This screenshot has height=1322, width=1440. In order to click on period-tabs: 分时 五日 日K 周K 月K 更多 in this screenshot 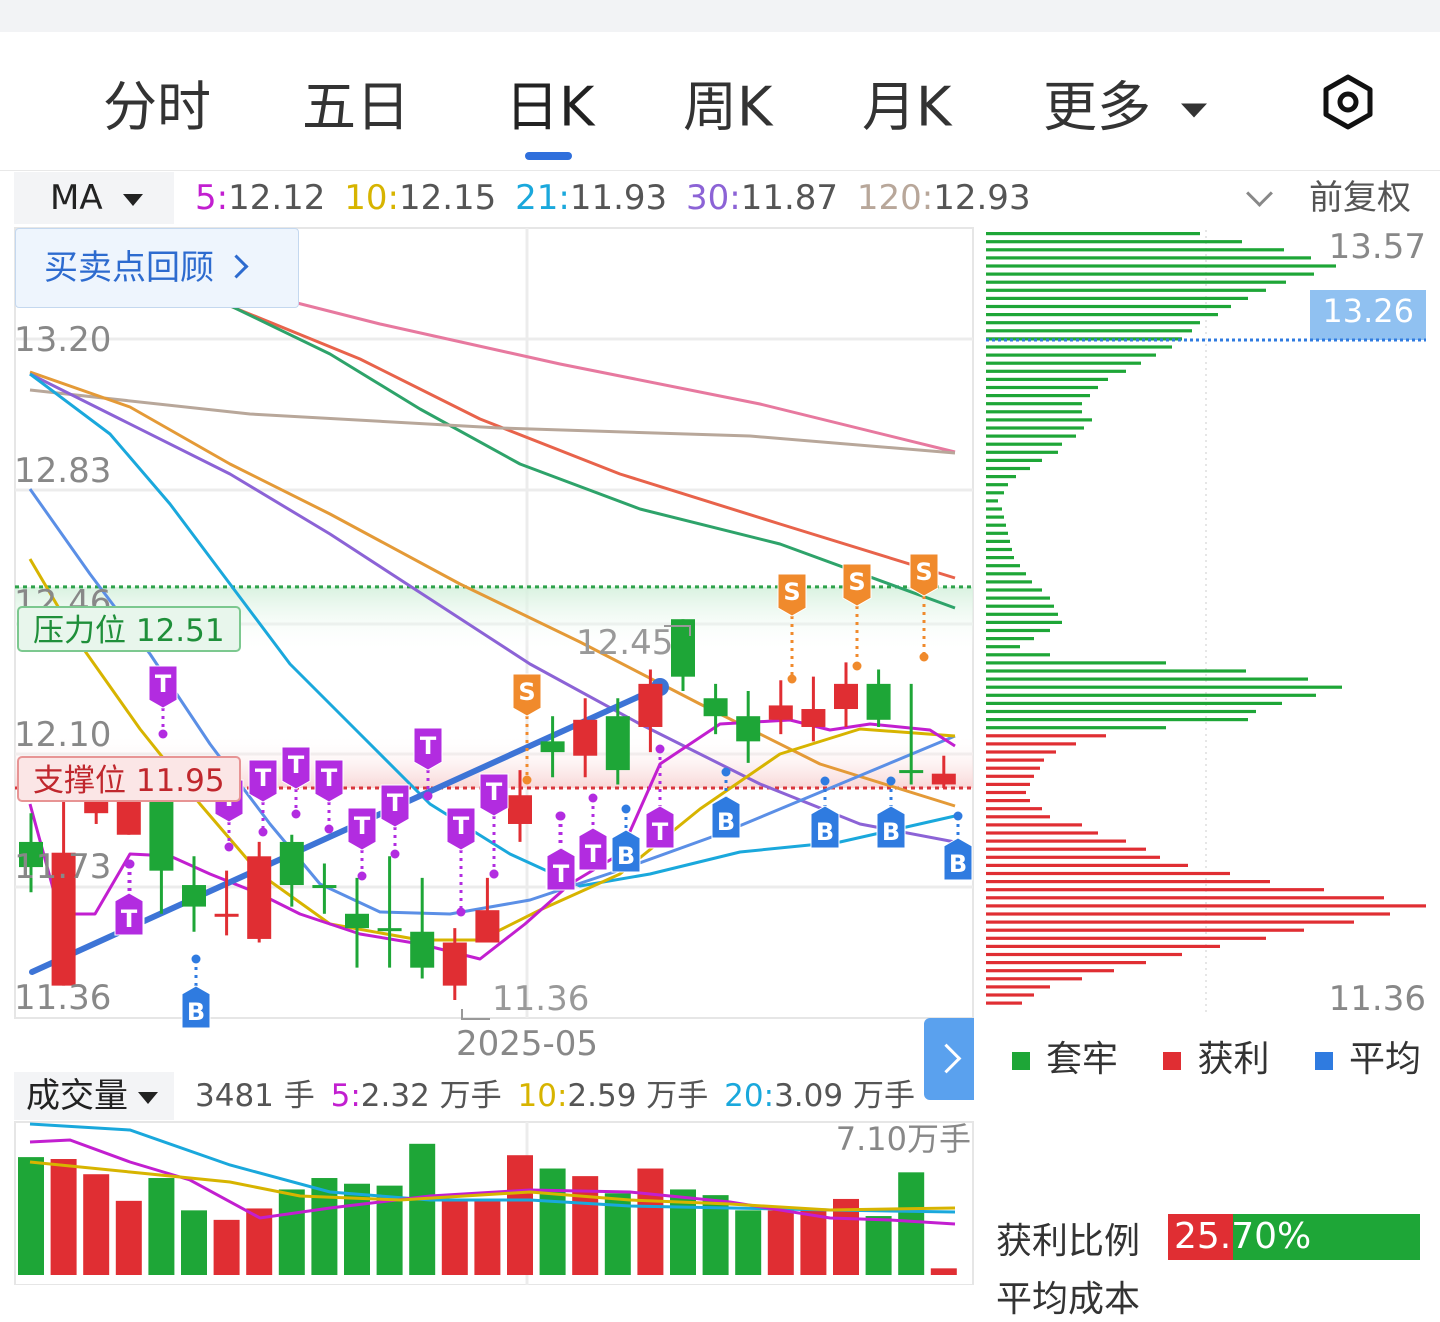, I will do `click(720, 101)`.